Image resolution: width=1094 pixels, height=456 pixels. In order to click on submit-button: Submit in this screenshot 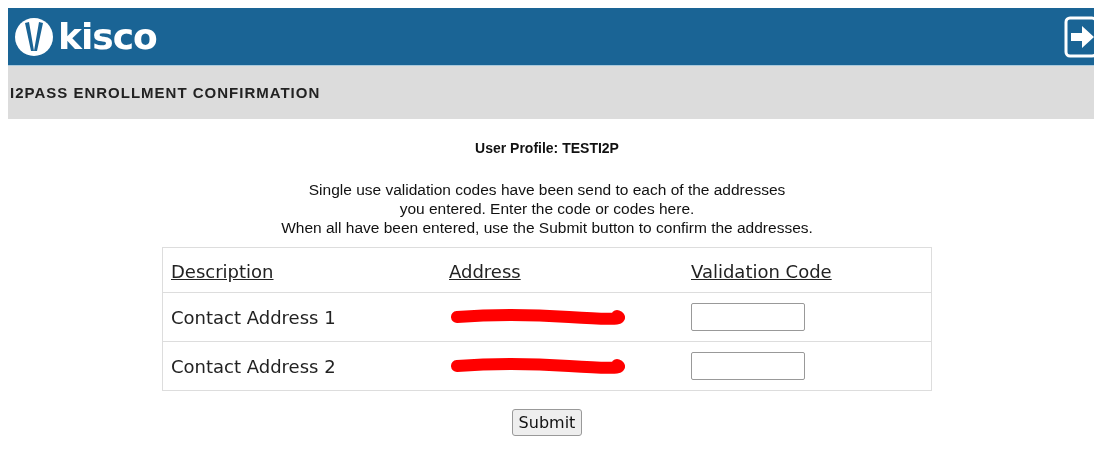, I will do `click(547, 422)`.